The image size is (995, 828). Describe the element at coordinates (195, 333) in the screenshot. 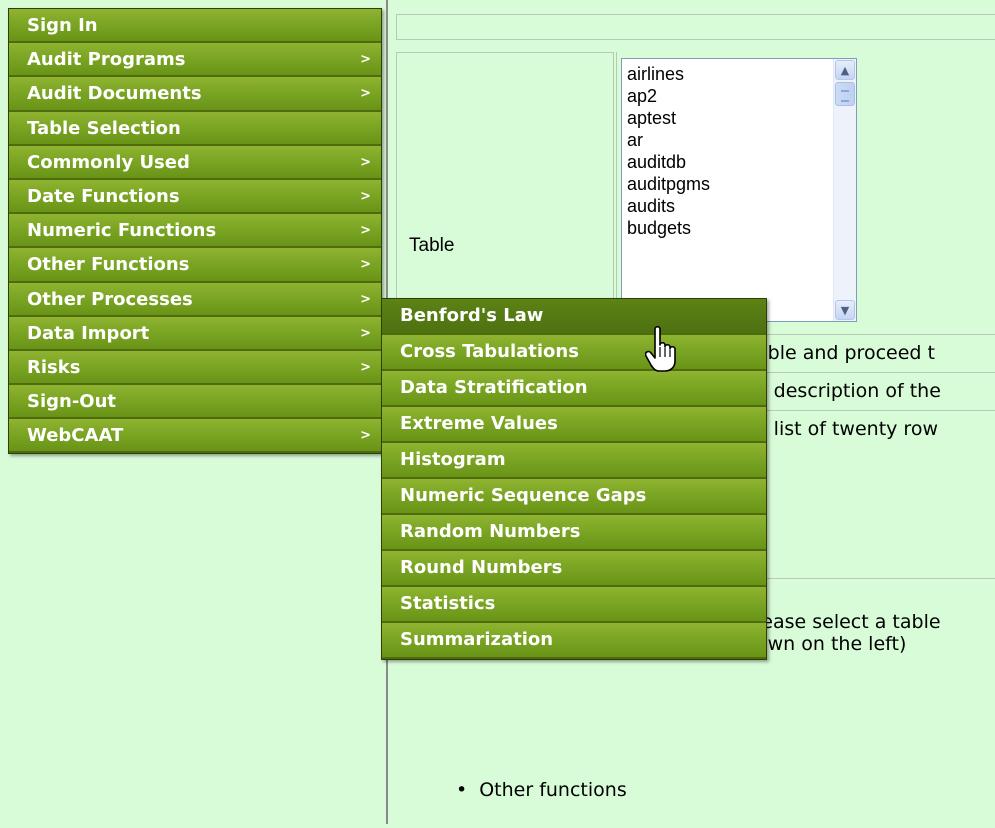

I see `menu-item-data-import: Data Import >` at that location.